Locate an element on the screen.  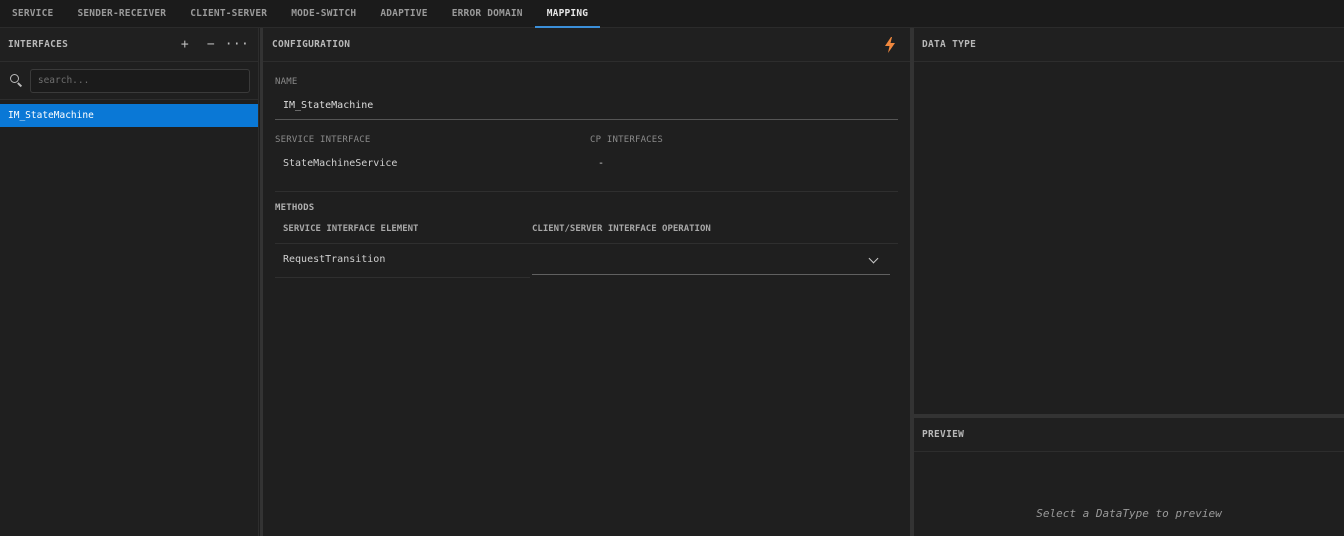
service-interface-label: SERVICE INTERFACE is located at coordinates (323, 140).